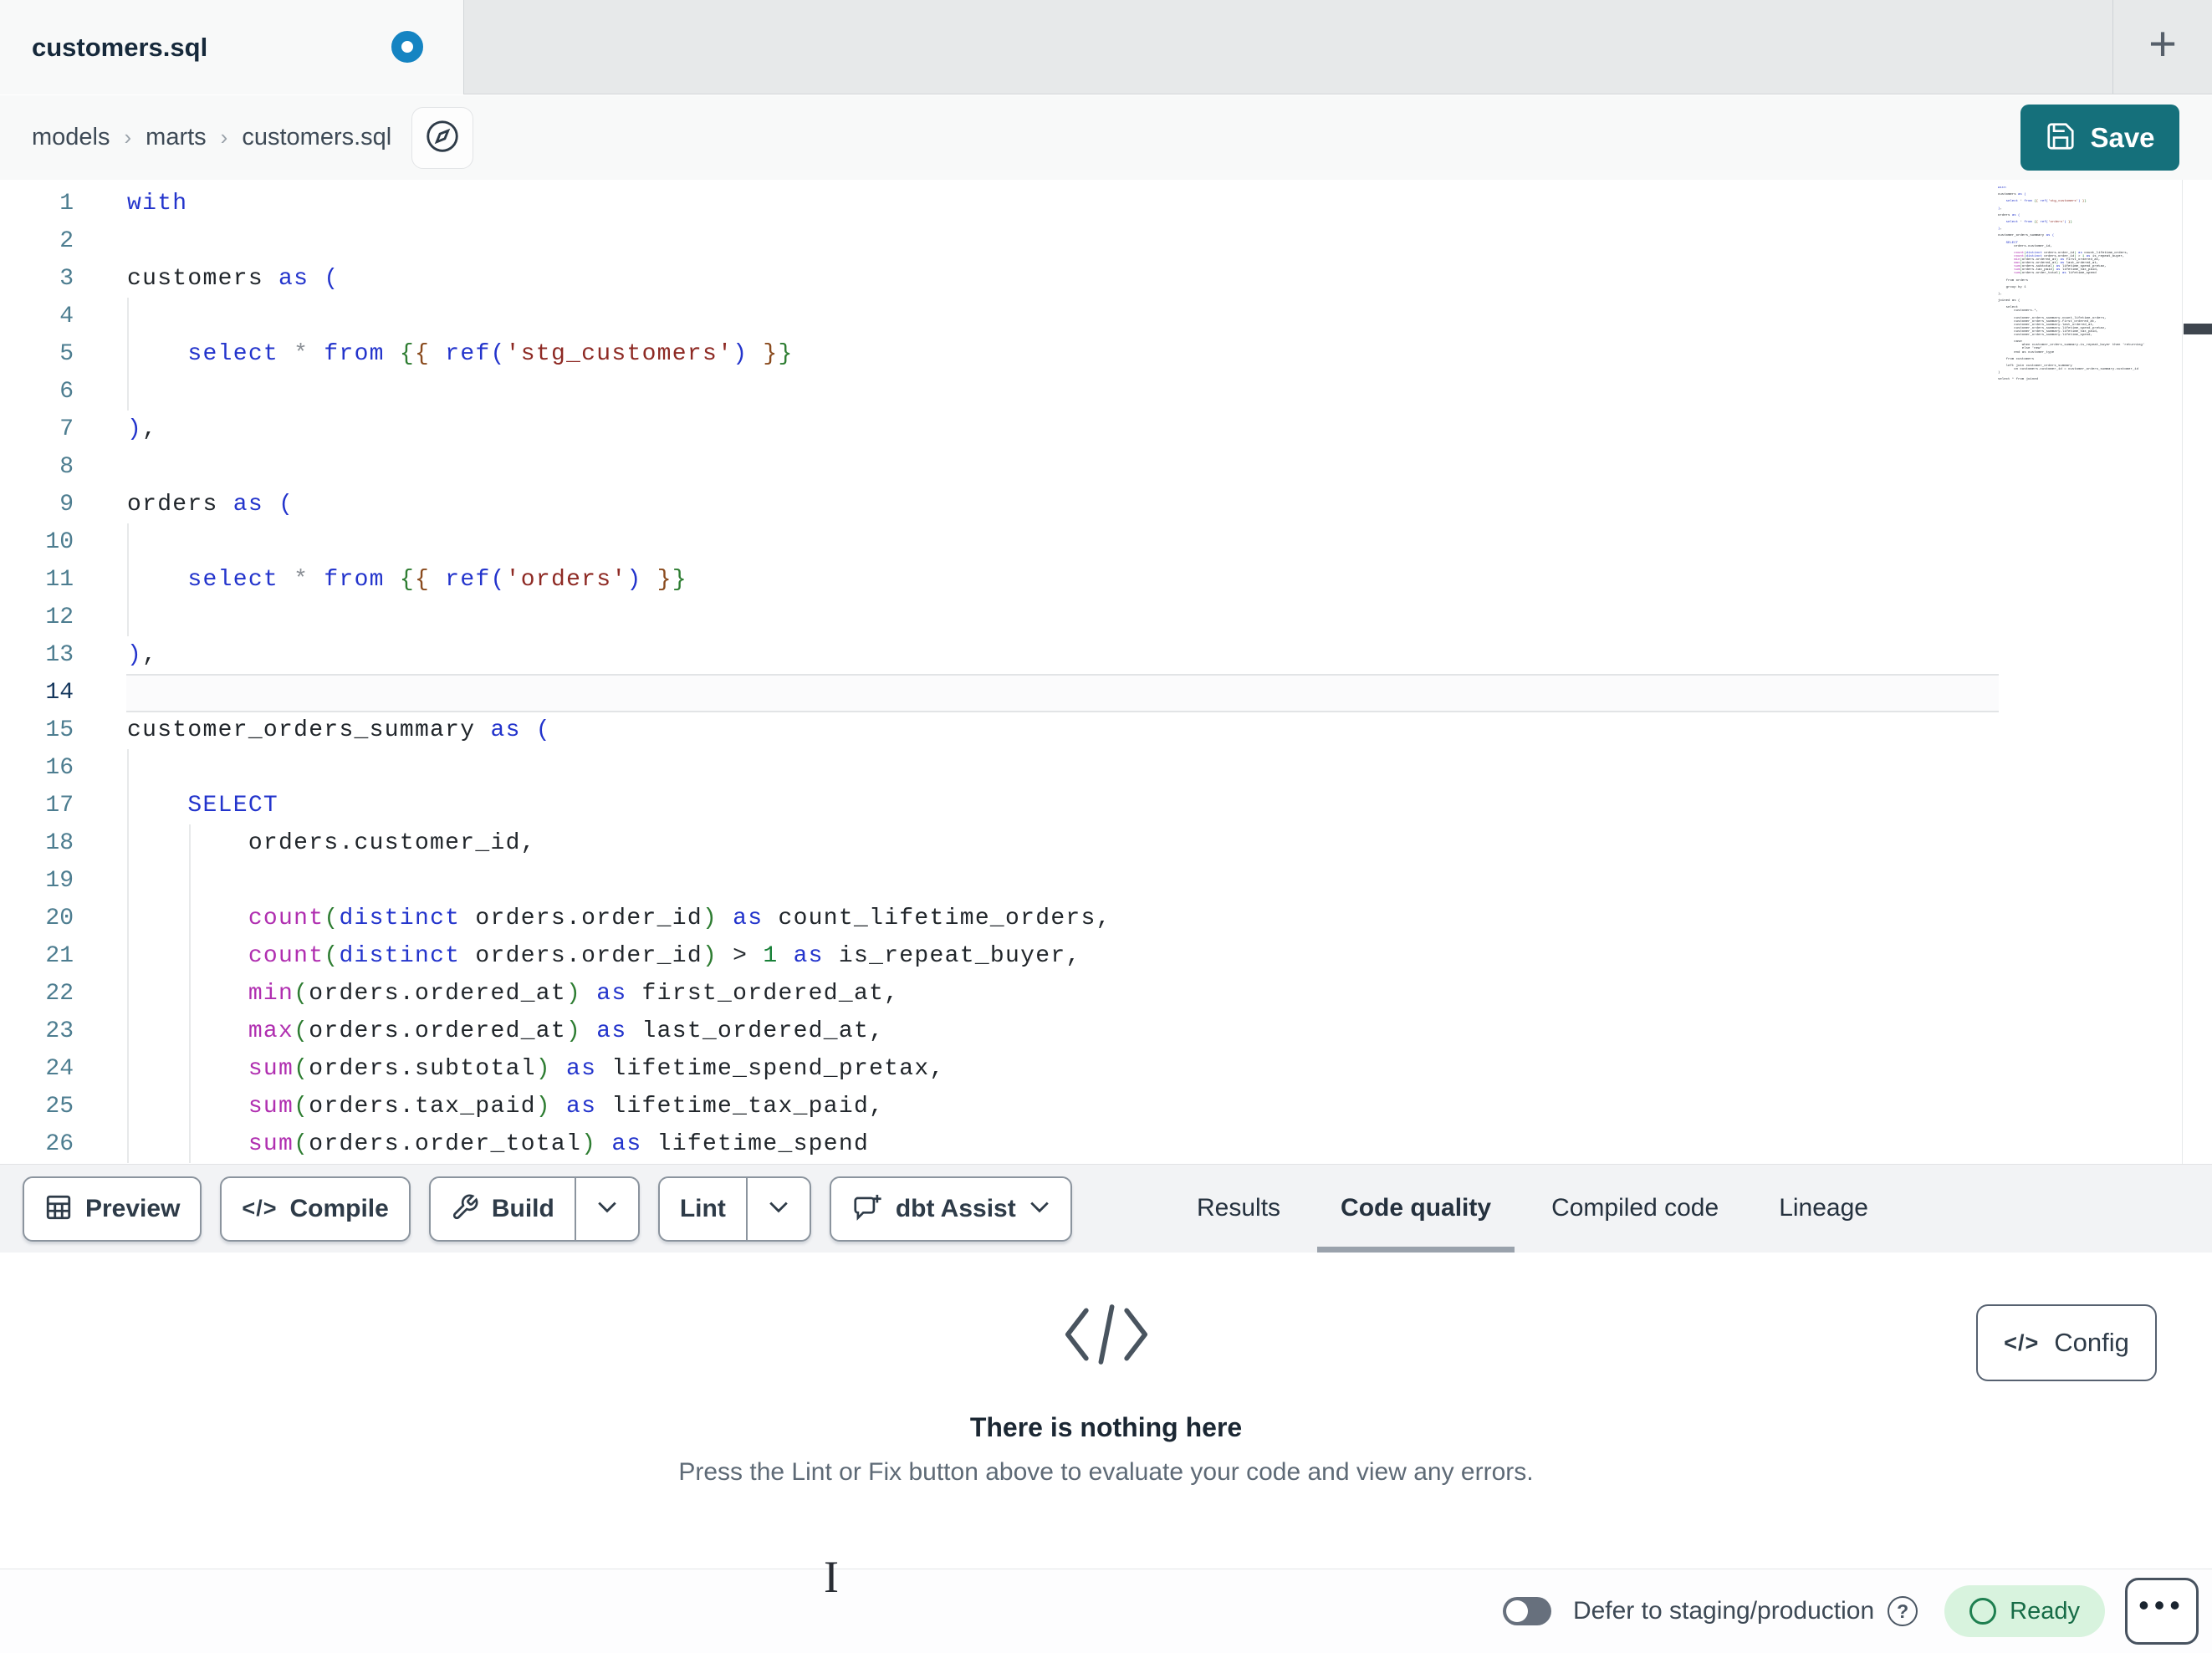 This screenshot has height=1653, width=2212. What do you see at coordinates (67, 392) in the screenshot?
I see `line-number: 6` at bounding box center [67, 392].